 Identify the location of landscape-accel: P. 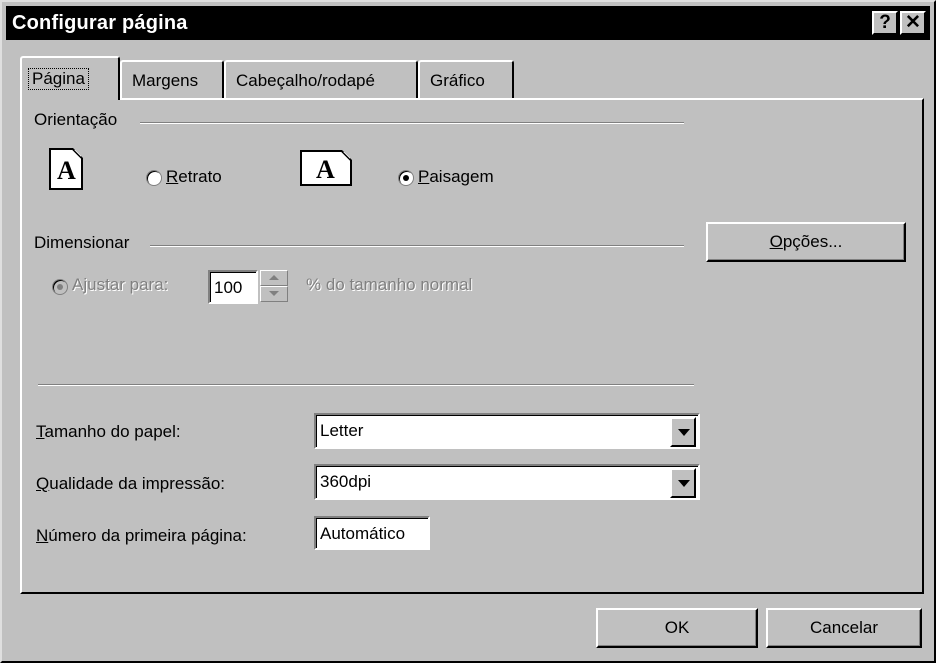
(424, 176).